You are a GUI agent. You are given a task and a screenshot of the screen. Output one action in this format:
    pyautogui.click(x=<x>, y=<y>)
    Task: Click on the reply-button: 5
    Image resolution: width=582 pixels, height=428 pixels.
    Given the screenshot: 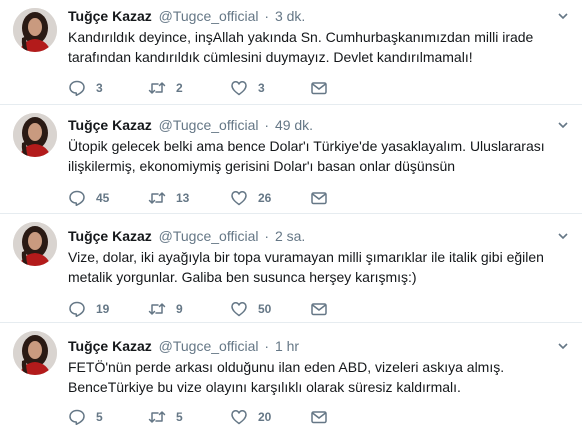 What is the action you would take?
    pyautogui.click(x=85, y=417)
    